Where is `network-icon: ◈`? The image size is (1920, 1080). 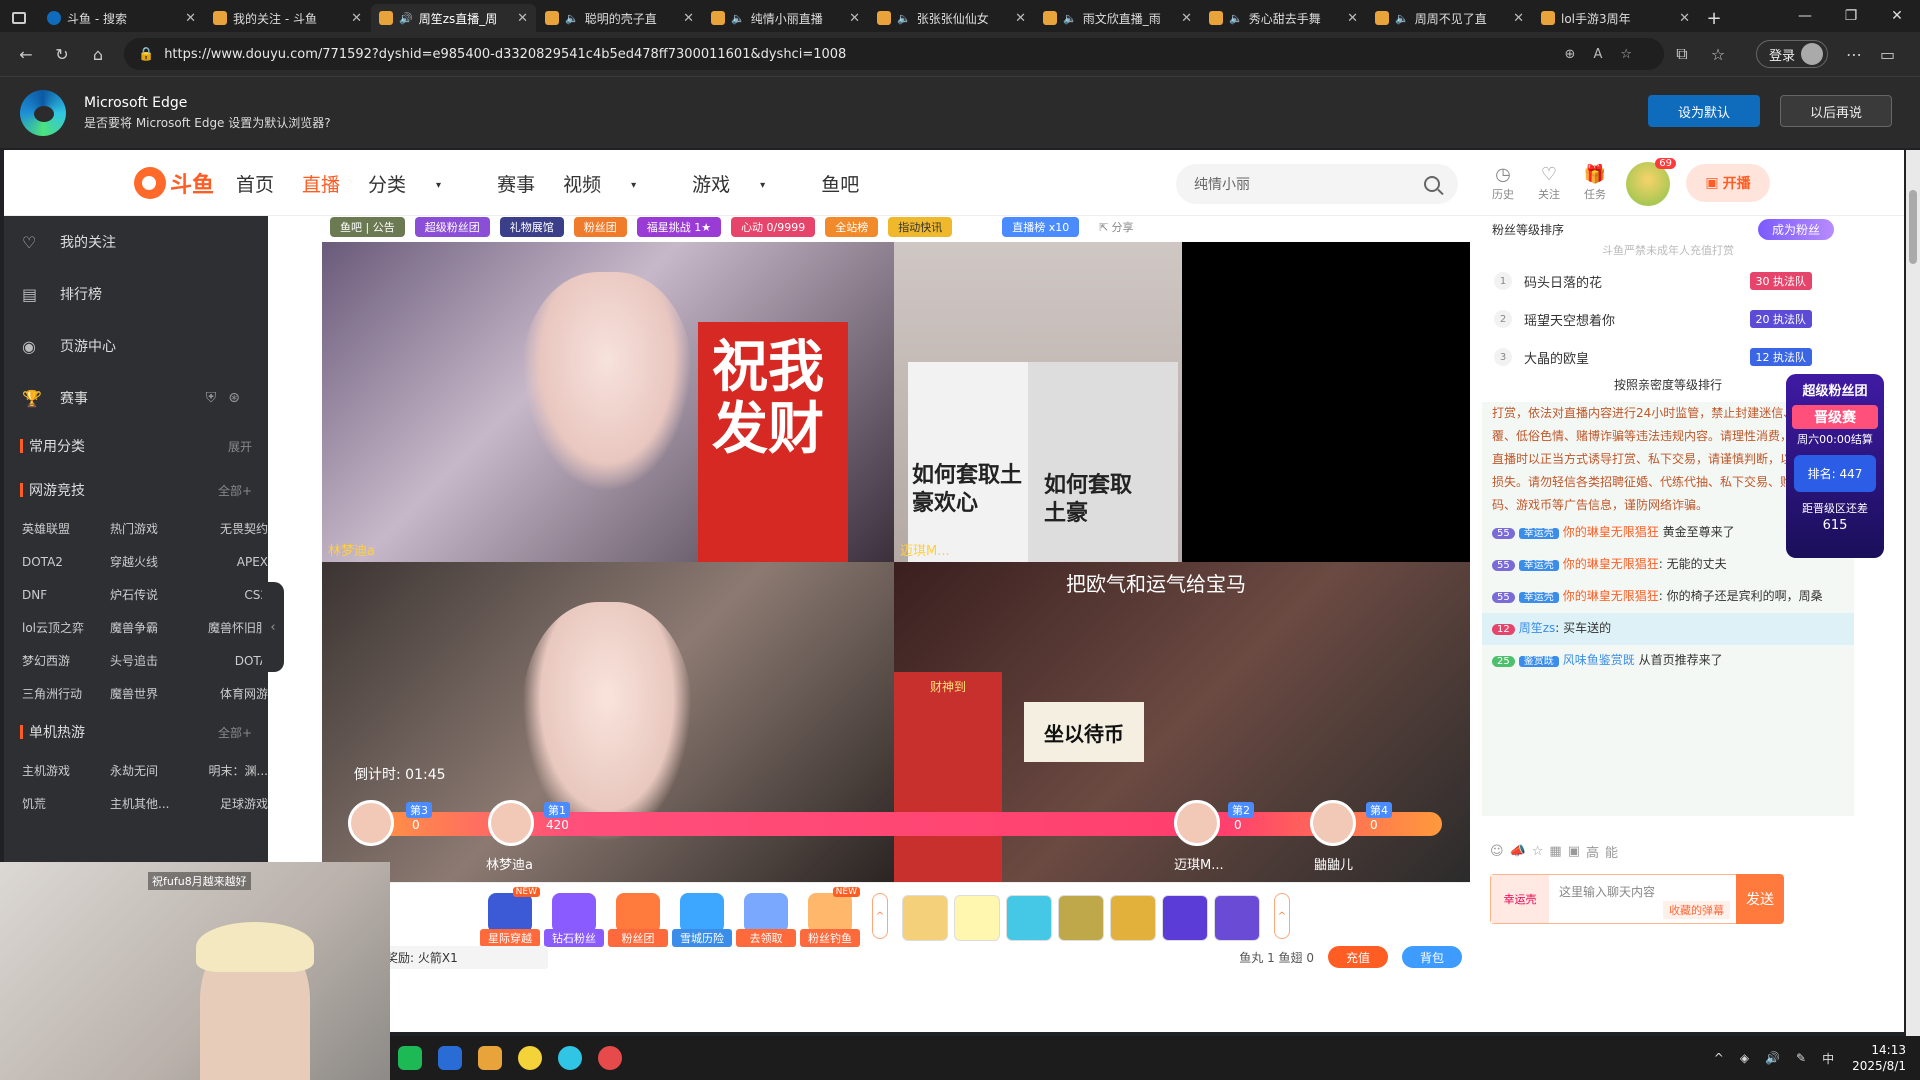 network-icon: ◈ is located at coordinates (1744, 1058).